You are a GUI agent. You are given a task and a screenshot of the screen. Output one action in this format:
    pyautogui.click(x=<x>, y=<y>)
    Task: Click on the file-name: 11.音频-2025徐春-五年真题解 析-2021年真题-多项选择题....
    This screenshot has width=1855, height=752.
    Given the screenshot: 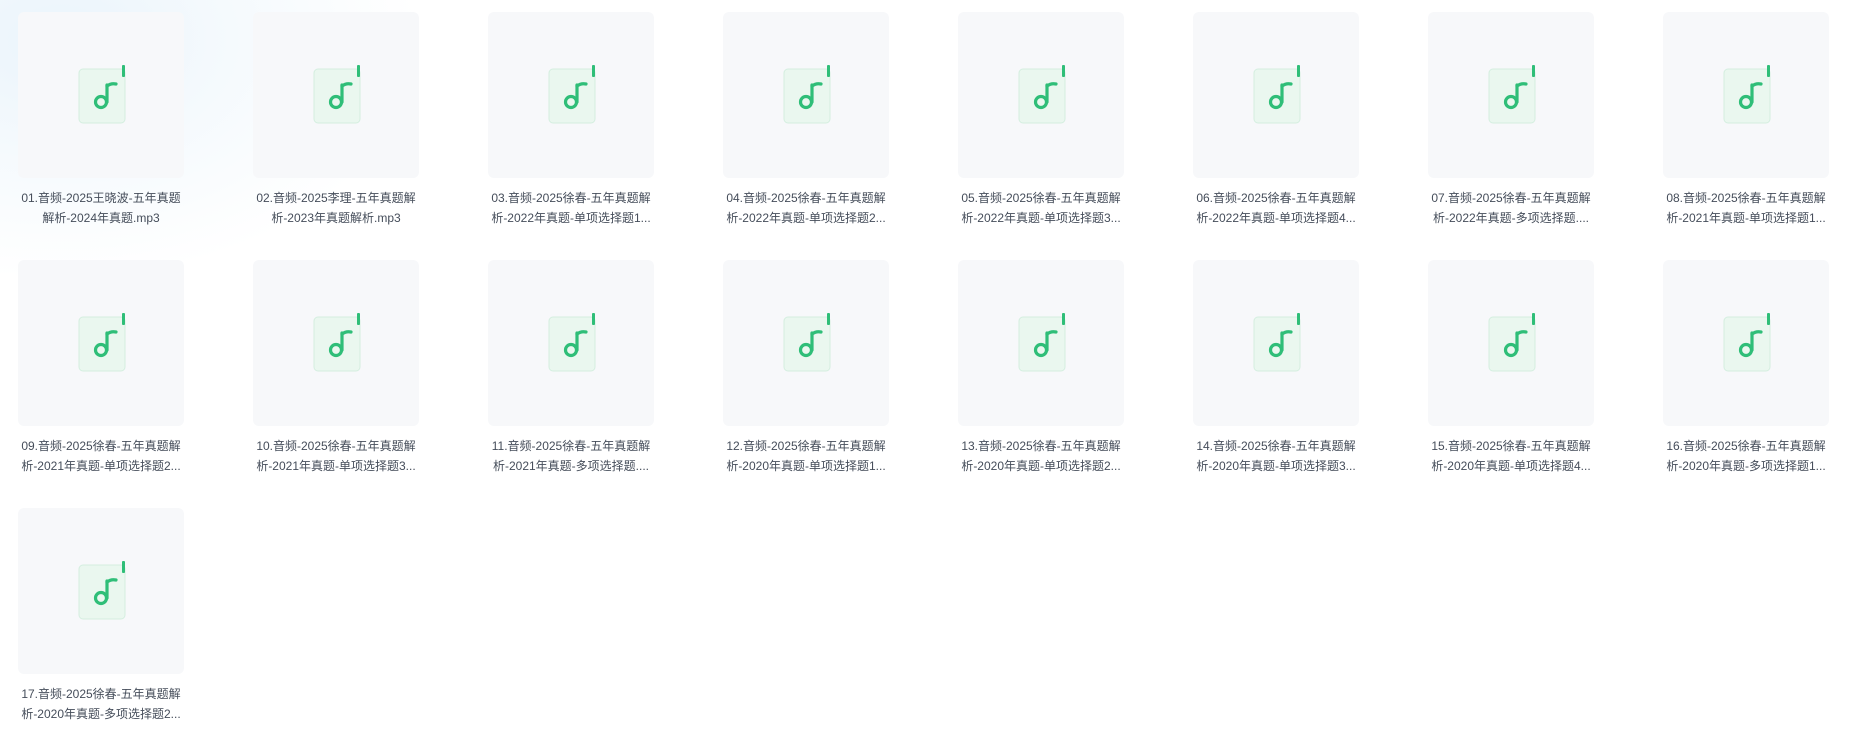 What is the action you would take?
    pyautogui.click(x=571, y=456)
    